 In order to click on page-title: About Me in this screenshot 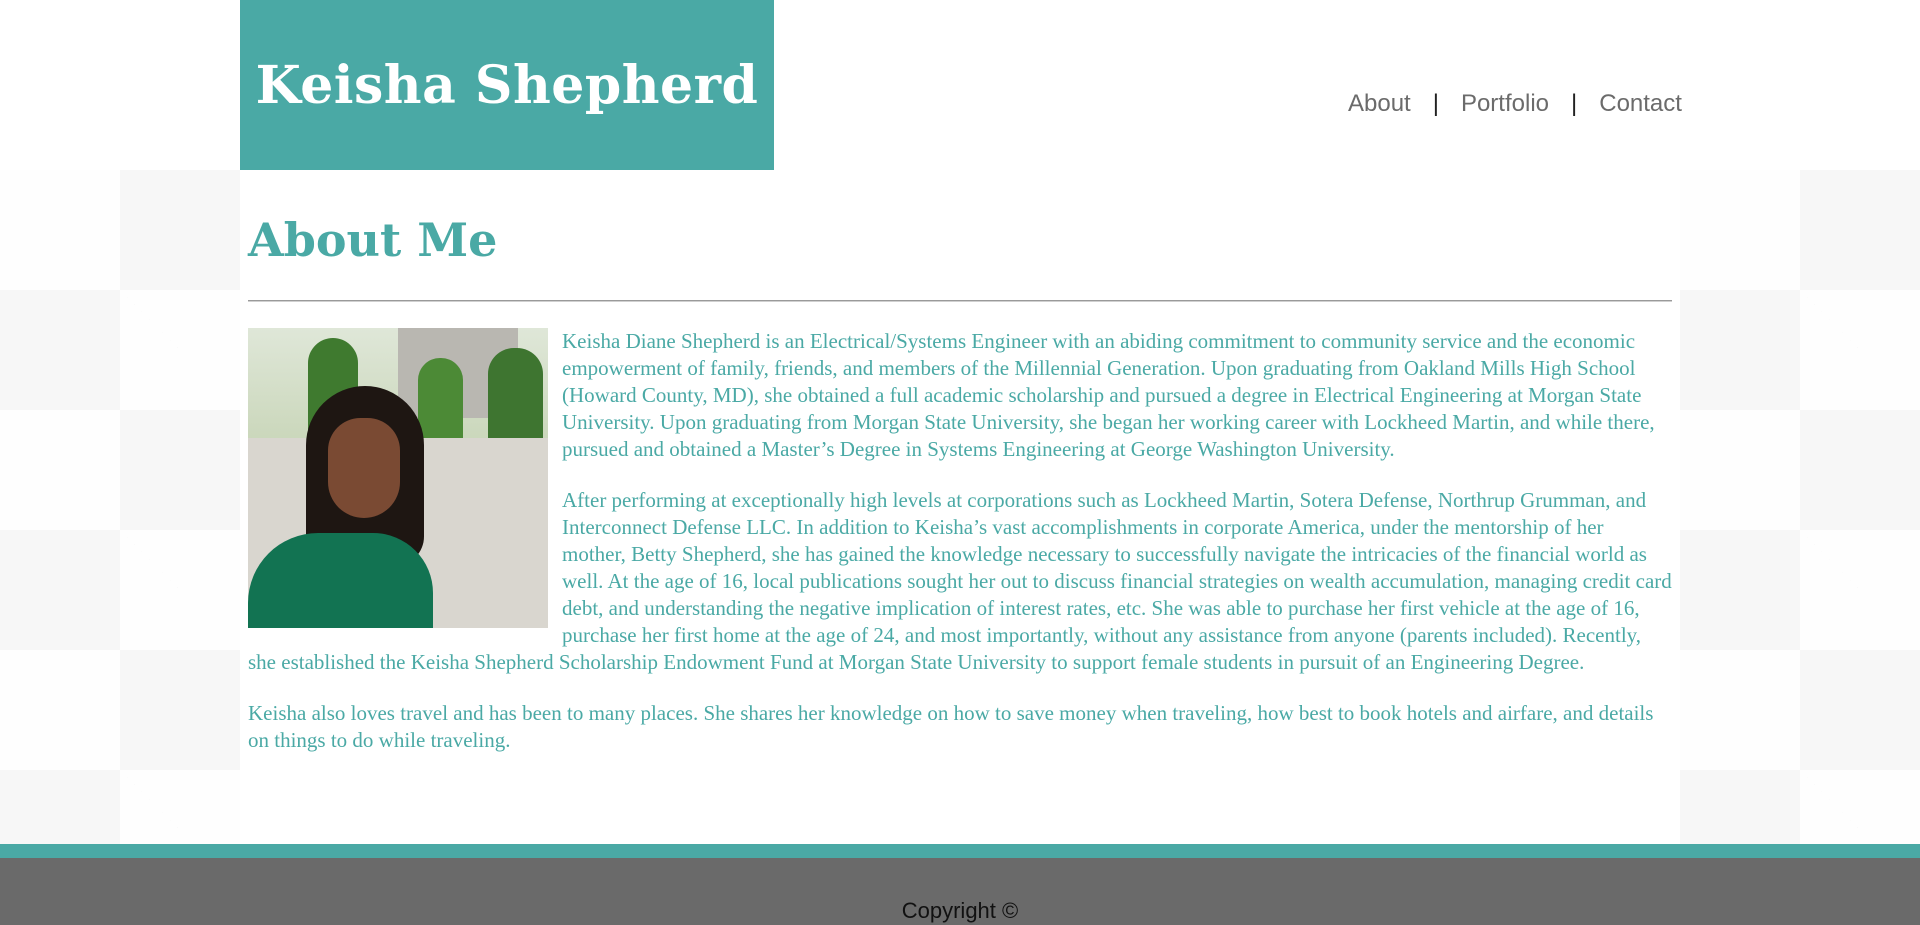, I will do `click(373, 240)`.